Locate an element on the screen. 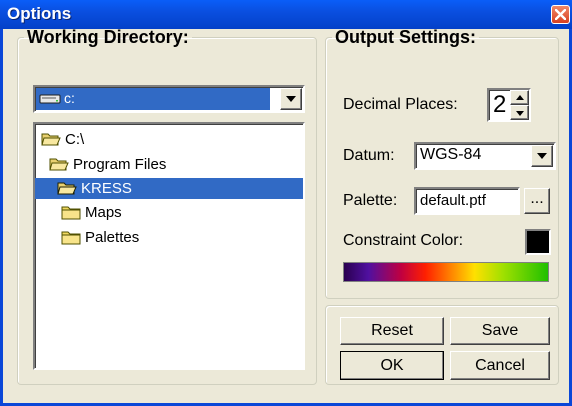 This screenshot has height=406, width=572. constraint-color-swatch is located at coordinates (538, 242).